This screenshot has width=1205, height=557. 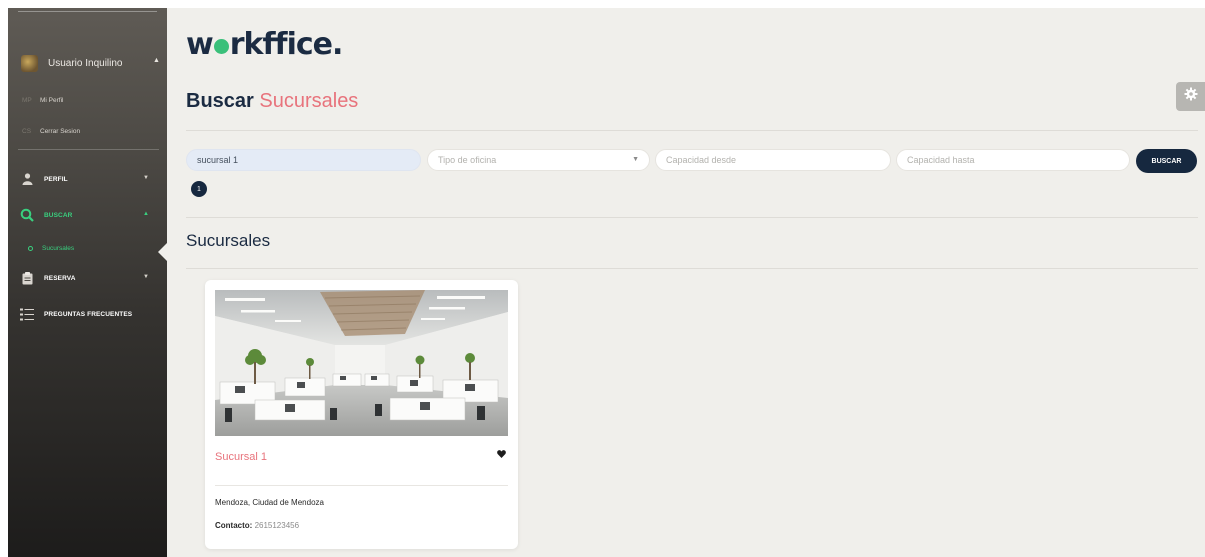 I want to click on sidebar-subitem-label: Sucursales, so click(x=58, y=248).